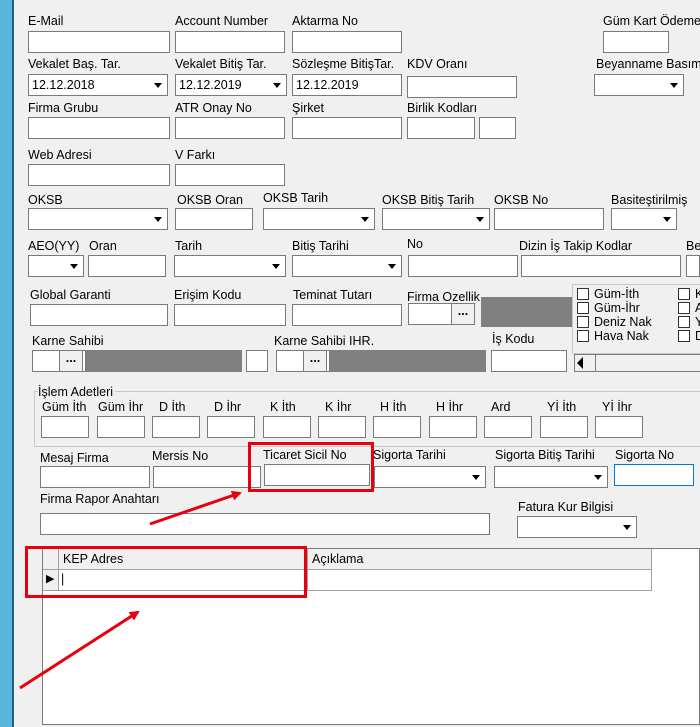  Describe the element at coordinates (549, 219) in the screenshot. I see `oksb-no-field` at that location.